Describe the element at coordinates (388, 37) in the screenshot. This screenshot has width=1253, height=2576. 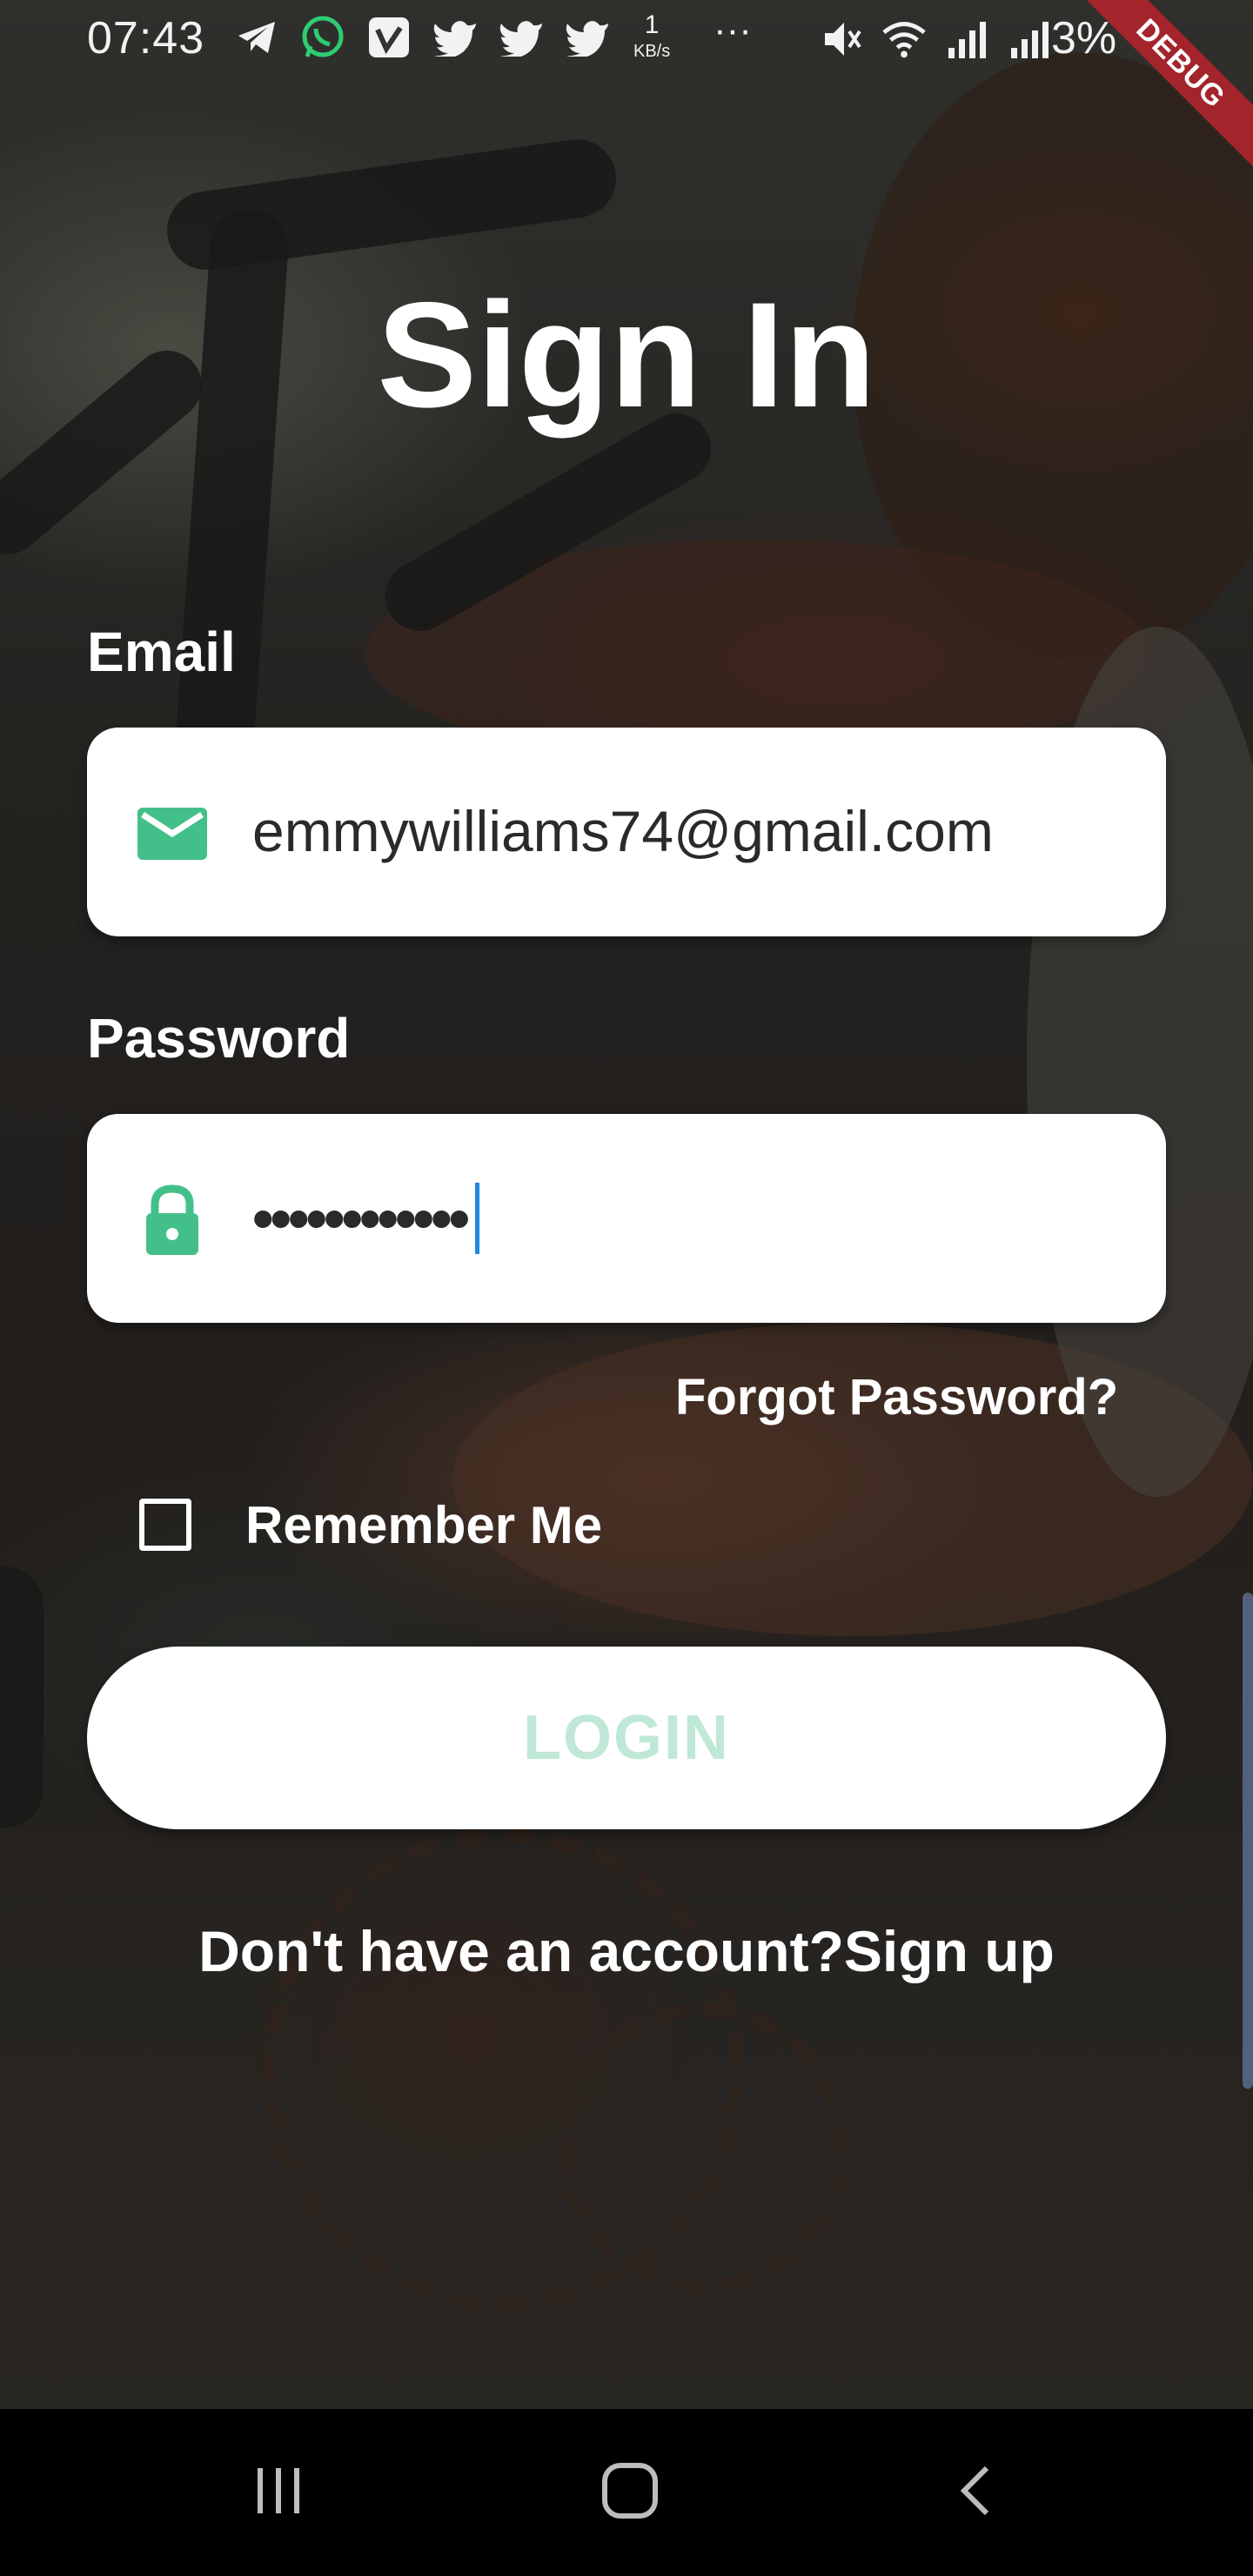
I see `vimeo-icon` at that location.